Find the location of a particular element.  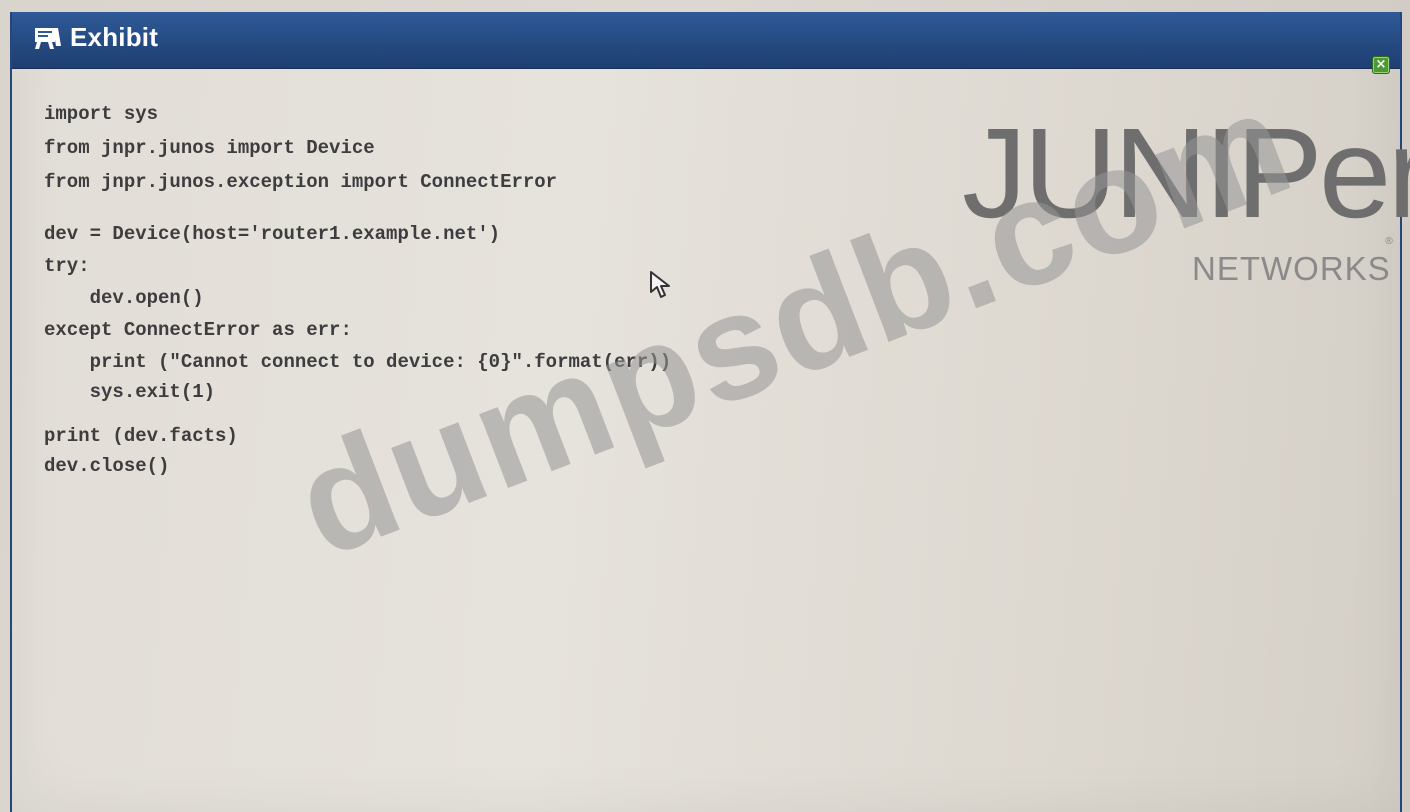

close-icon: × is located at coordinates (1381, 64).